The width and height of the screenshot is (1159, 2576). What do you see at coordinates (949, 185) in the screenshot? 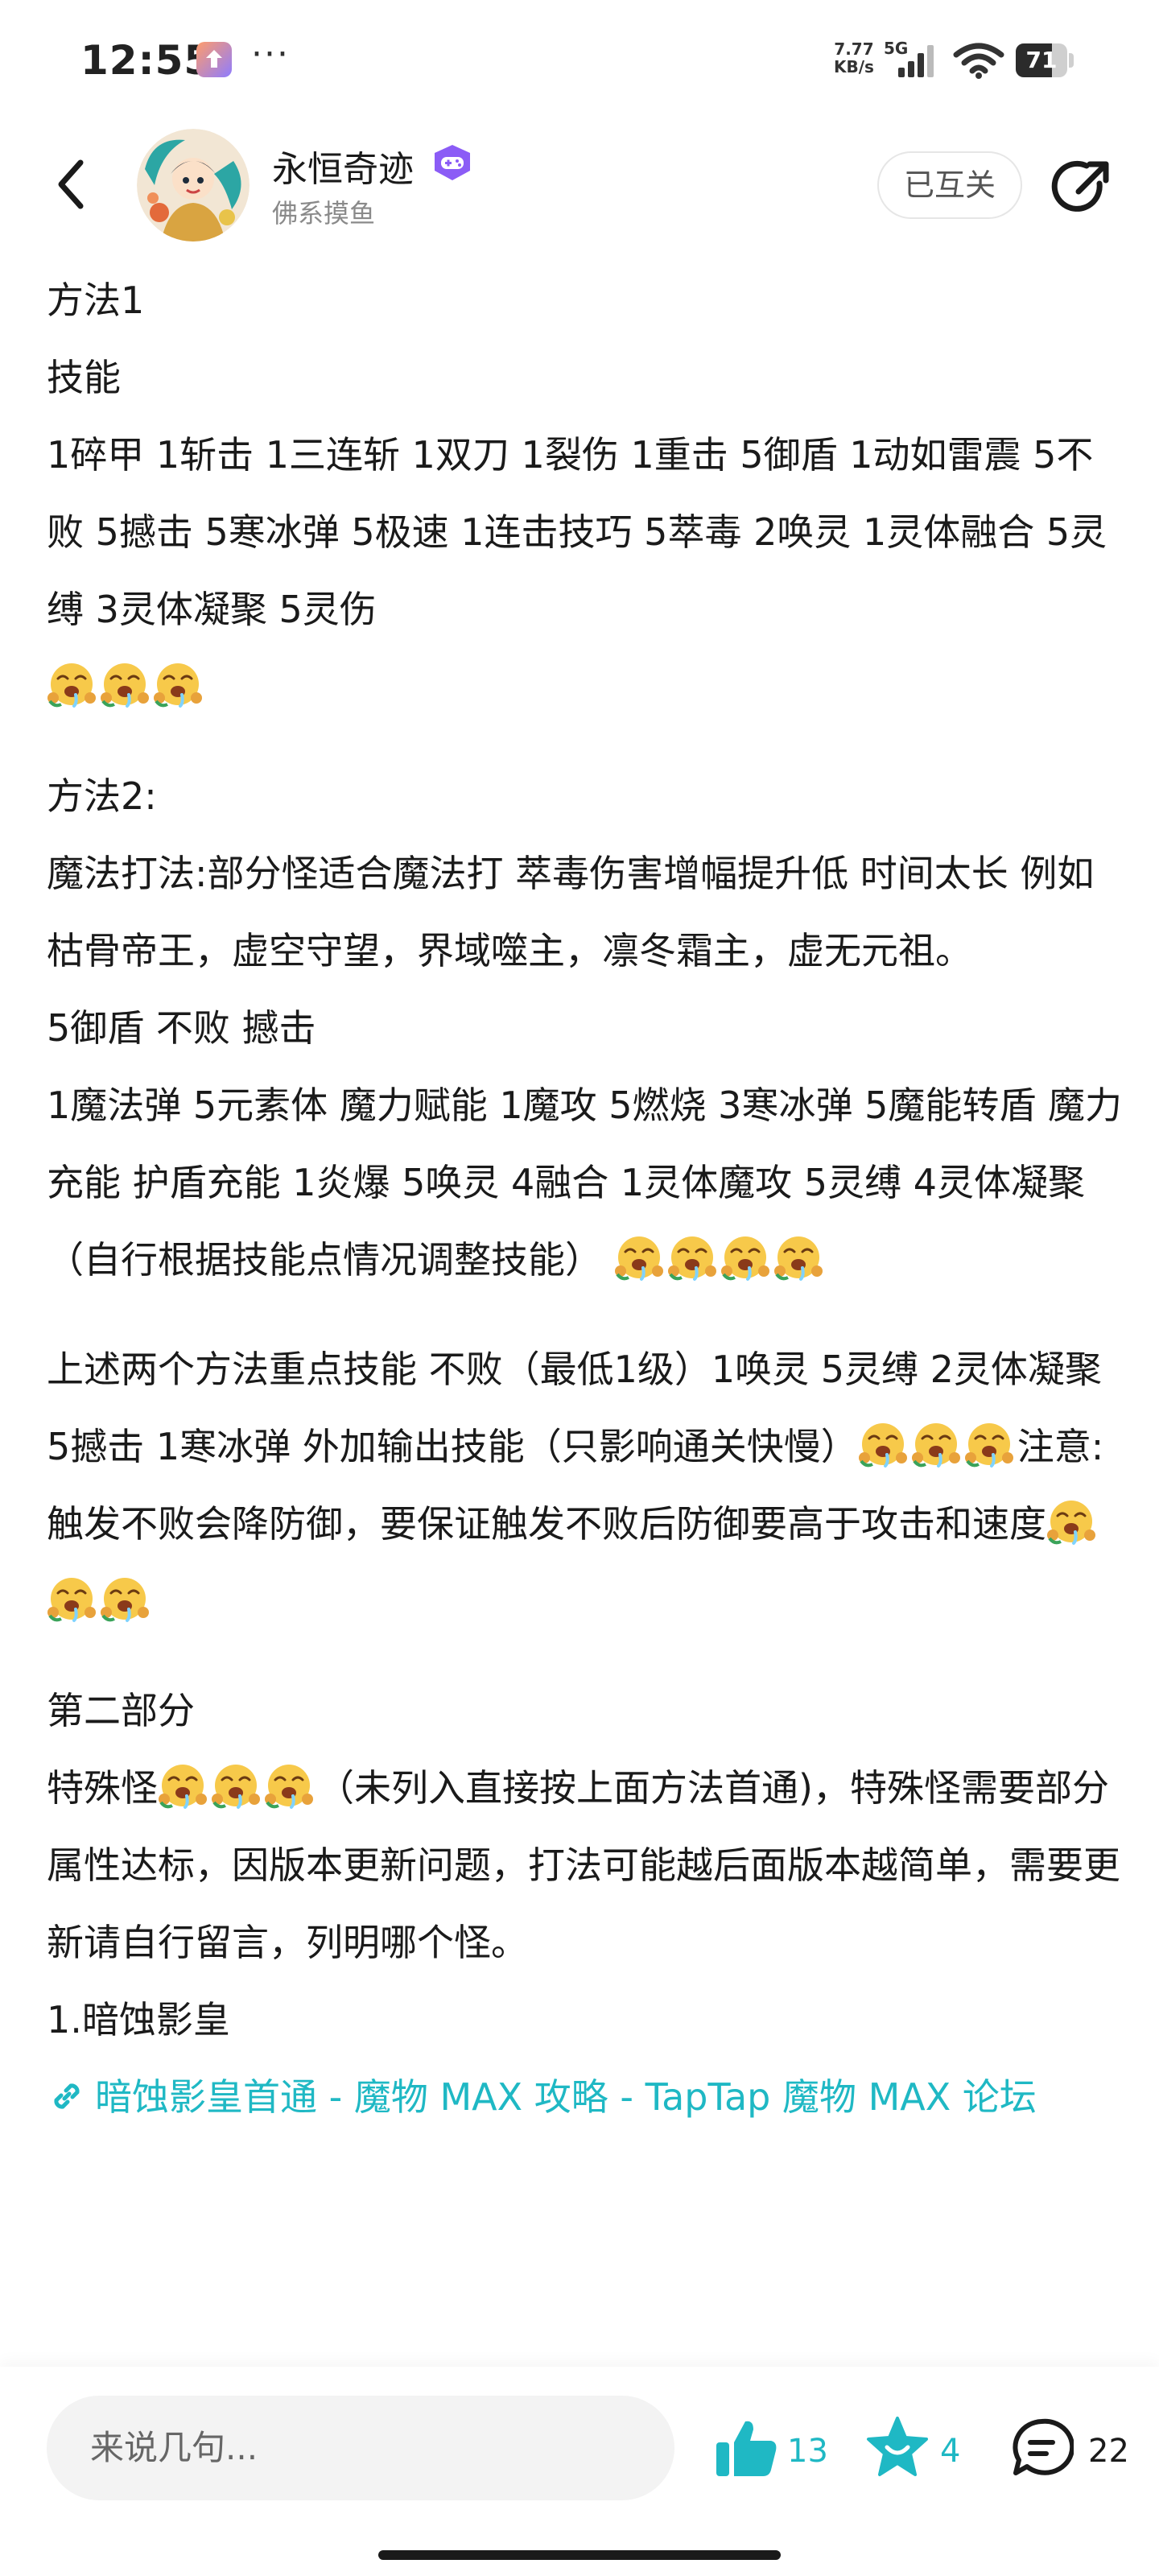
I see `mutual-follow-button: 已互关` at bounding box center [949, 185].